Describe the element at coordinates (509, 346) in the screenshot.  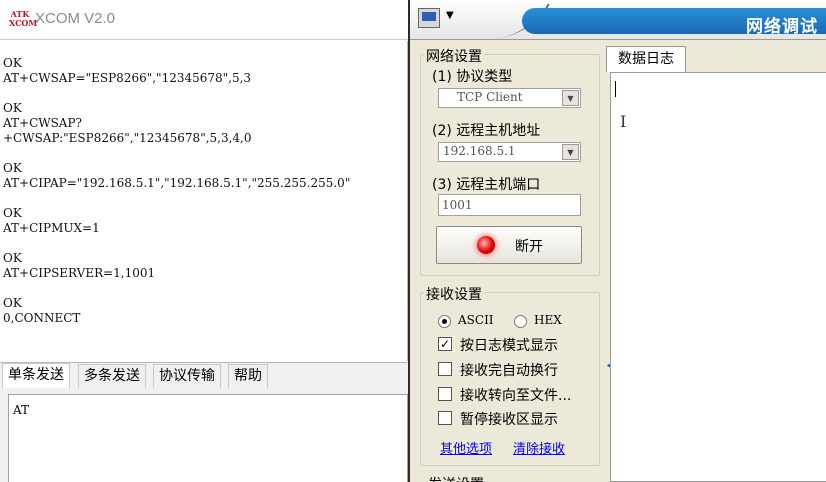
I see `log-mode-label: 按日志模式显示` at that location.